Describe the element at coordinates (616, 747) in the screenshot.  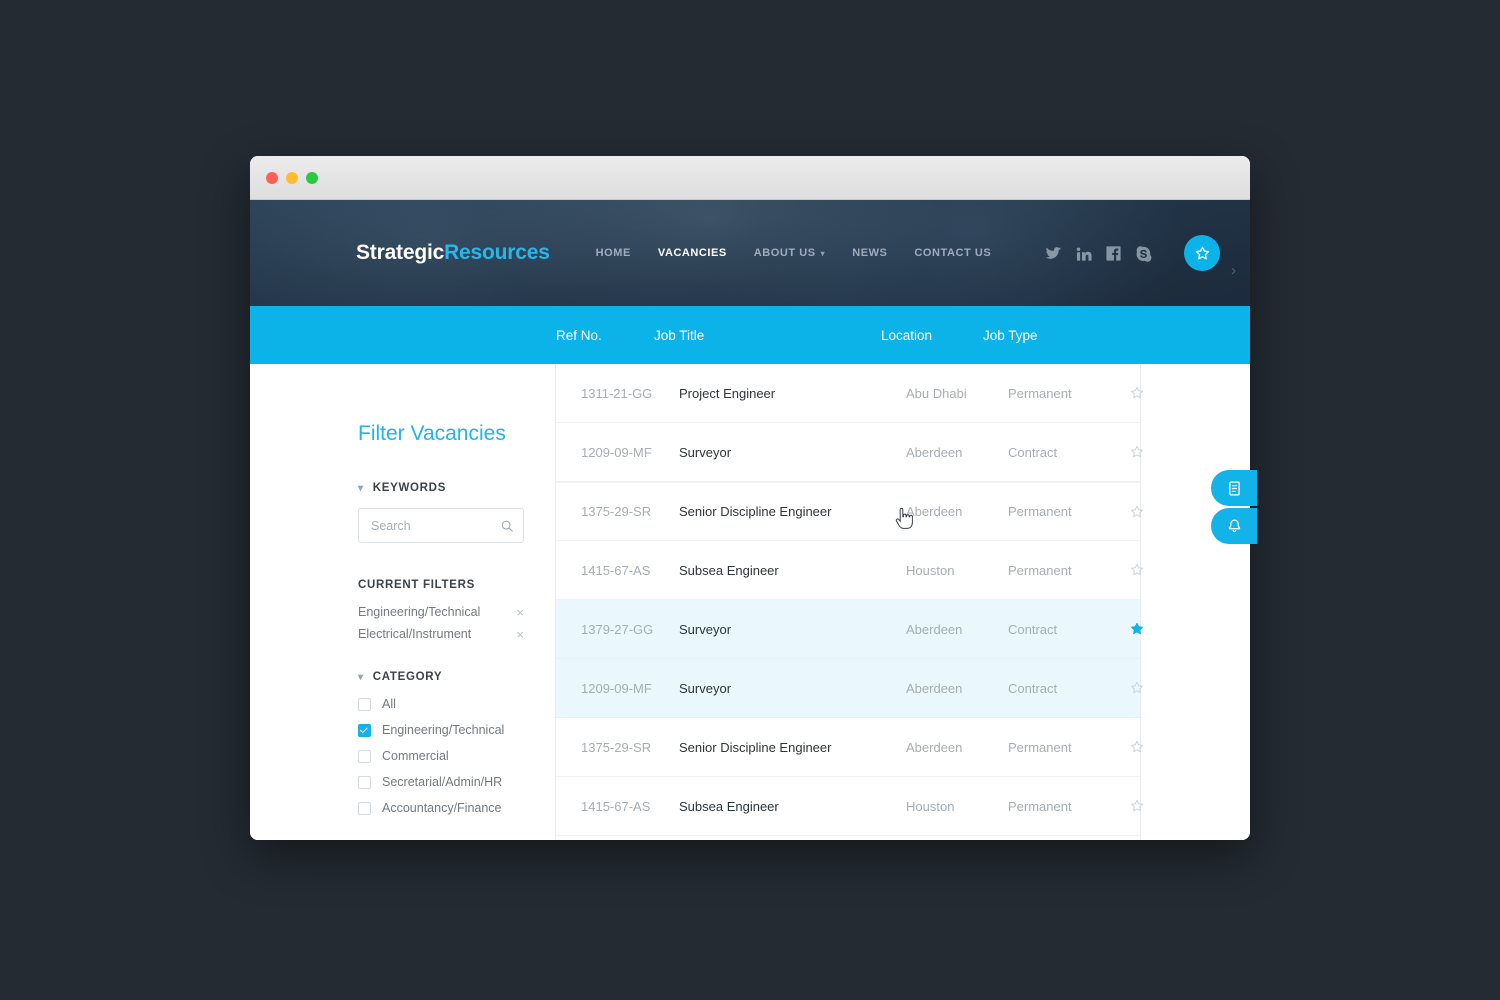
I see `cell-ref-no: 1375-29-SR` at that location.